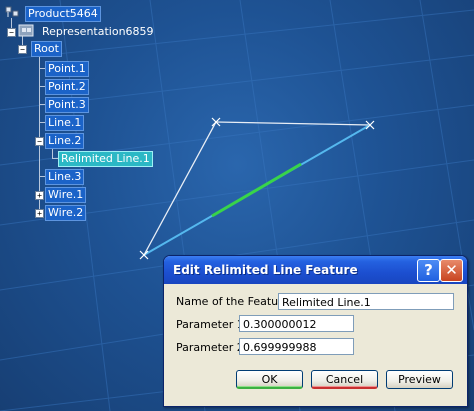 This screenshot has width=474, height=411. What do you see at coordinates (46, 49) in the screenshot?
I see `tree-node-root: Root` at bounding box center [46, 49].